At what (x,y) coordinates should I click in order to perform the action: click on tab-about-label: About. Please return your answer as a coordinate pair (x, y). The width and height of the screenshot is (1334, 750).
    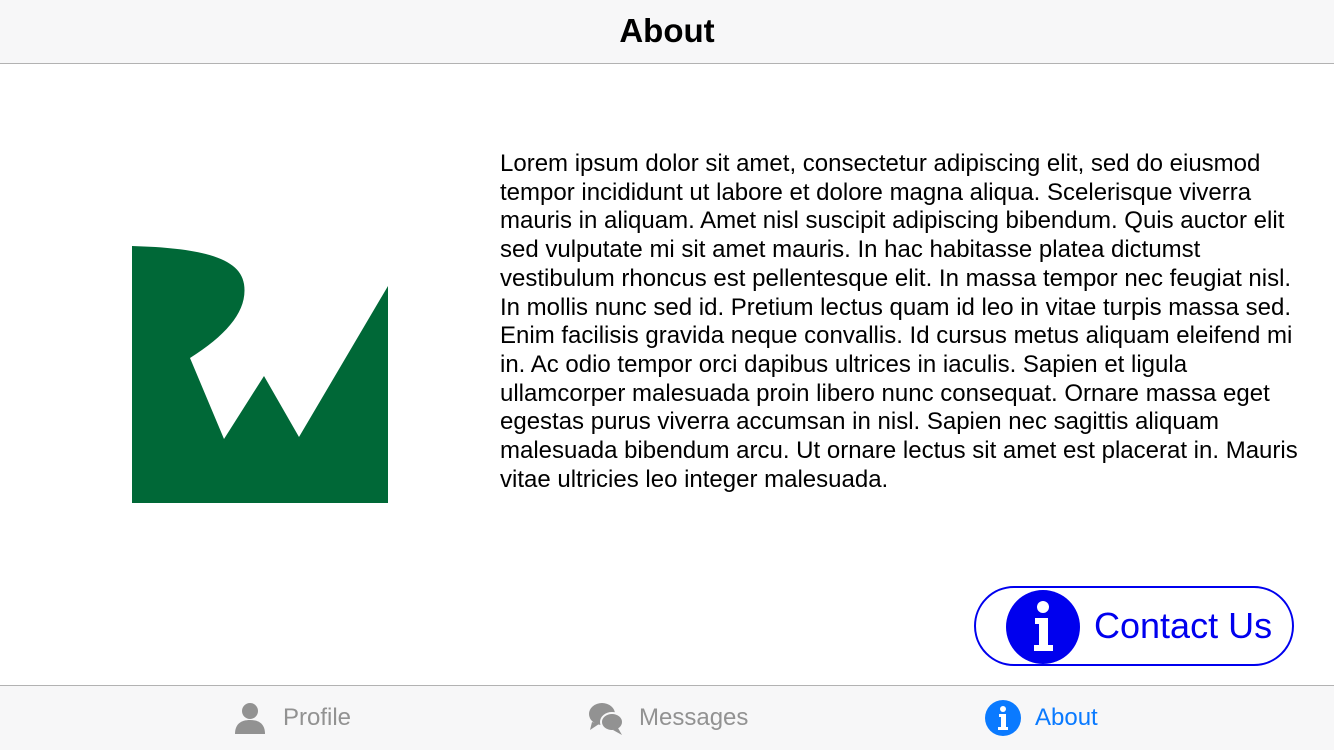
    Looking at the image, I should click on (1066, 717).